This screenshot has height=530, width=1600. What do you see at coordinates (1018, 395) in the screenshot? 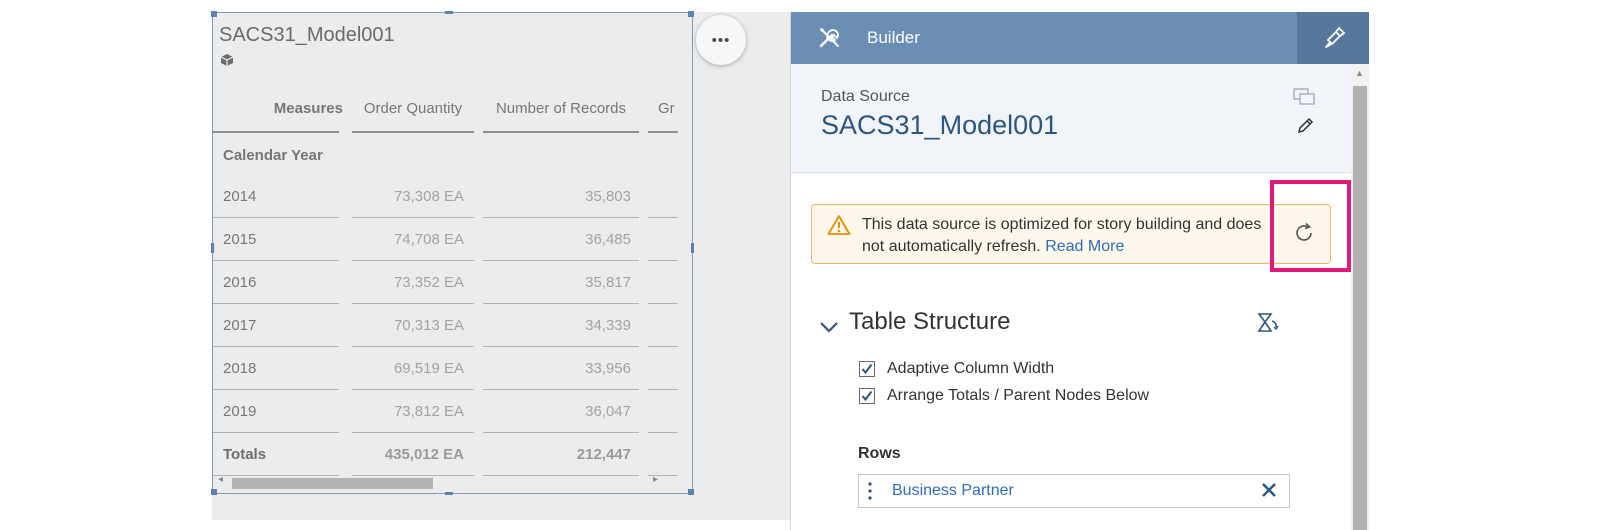
I see `checkbox-label: Arrange Totals / Parent Nodes Below` at bounding box center [1018, 395].